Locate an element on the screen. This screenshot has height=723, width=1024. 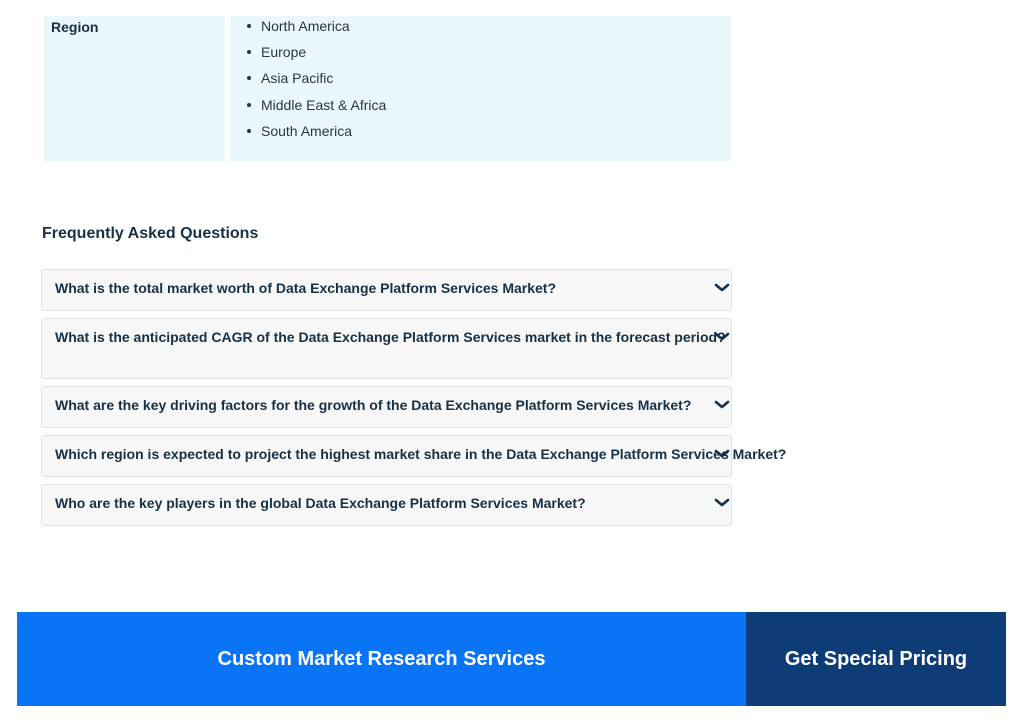
region-list-item: South America is located at coordinates (316, 134).